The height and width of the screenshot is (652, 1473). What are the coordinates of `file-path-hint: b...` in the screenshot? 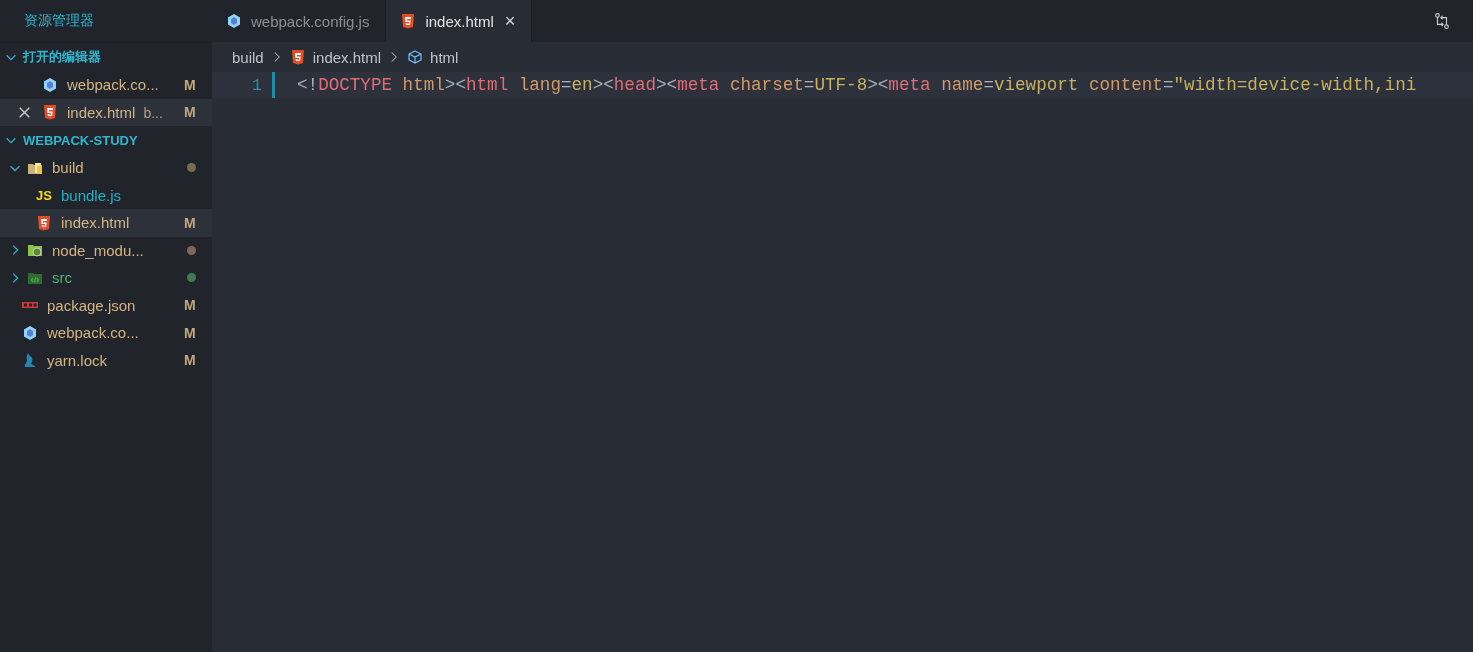 It's located at (153, 112).